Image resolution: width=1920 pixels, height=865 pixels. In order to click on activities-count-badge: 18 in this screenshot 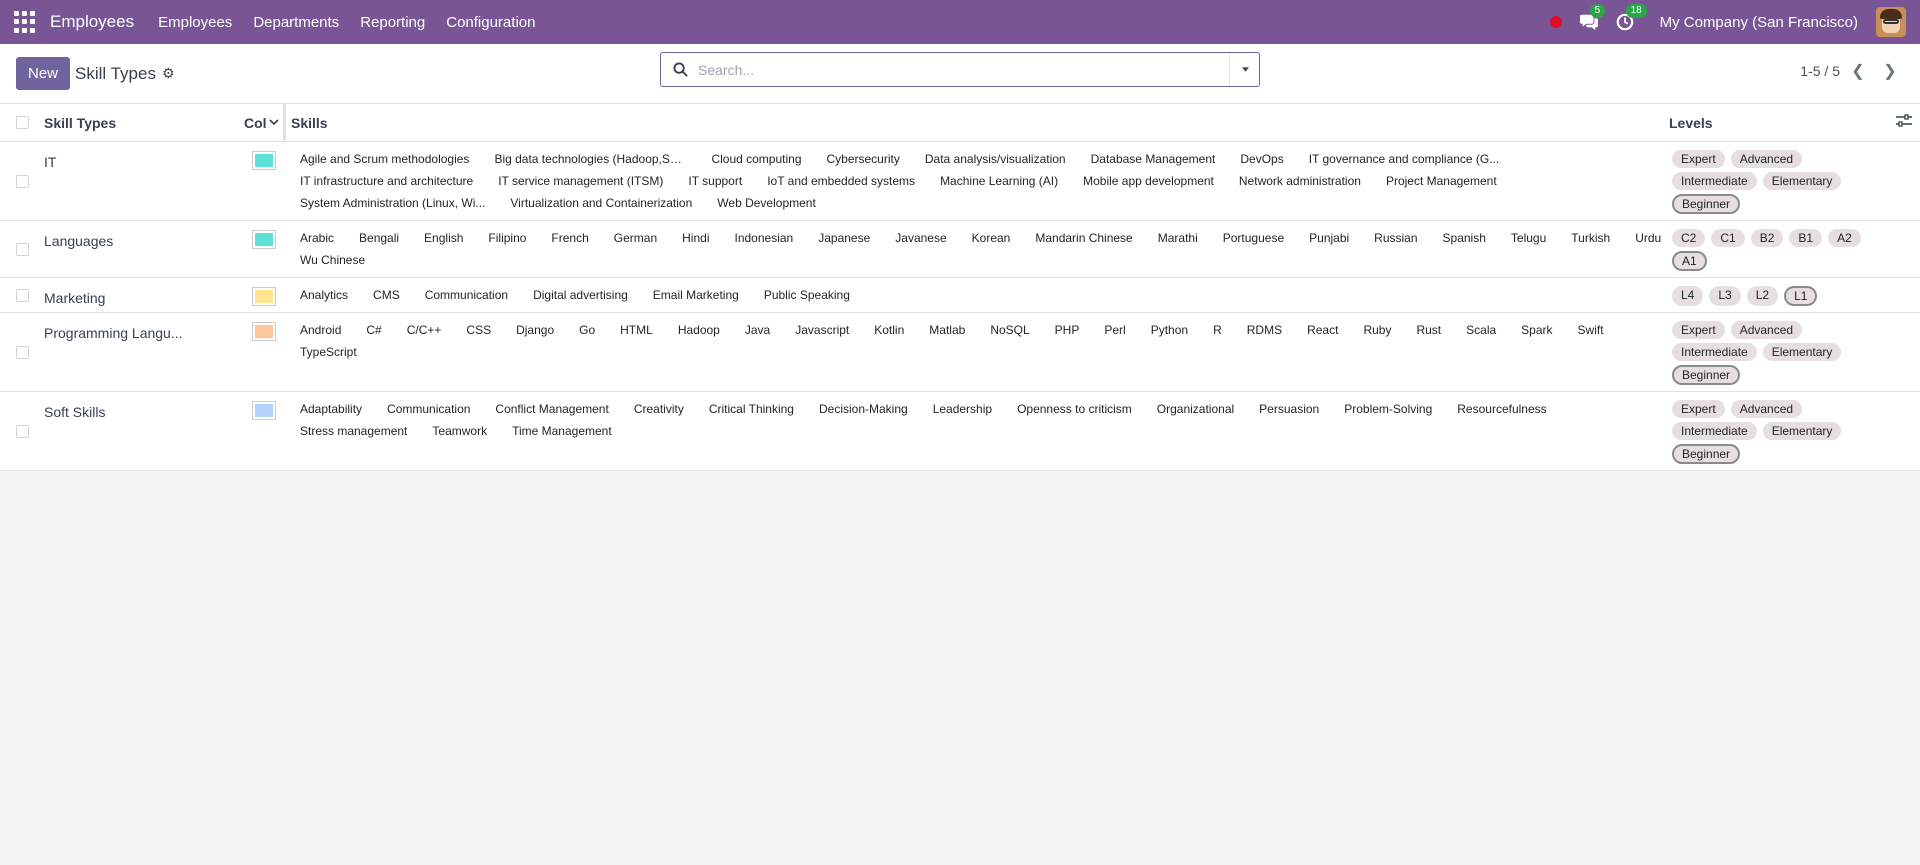, I will do `click(1636, 11)`.